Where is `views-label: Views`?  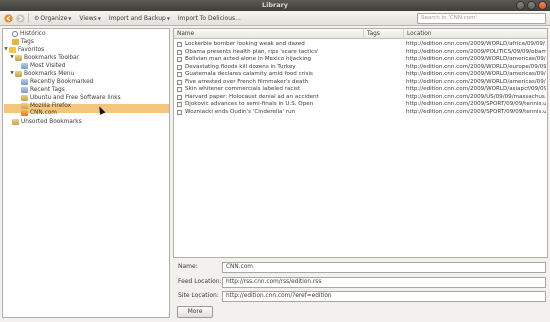 views-label: Views is located at coordinates (88, 18).